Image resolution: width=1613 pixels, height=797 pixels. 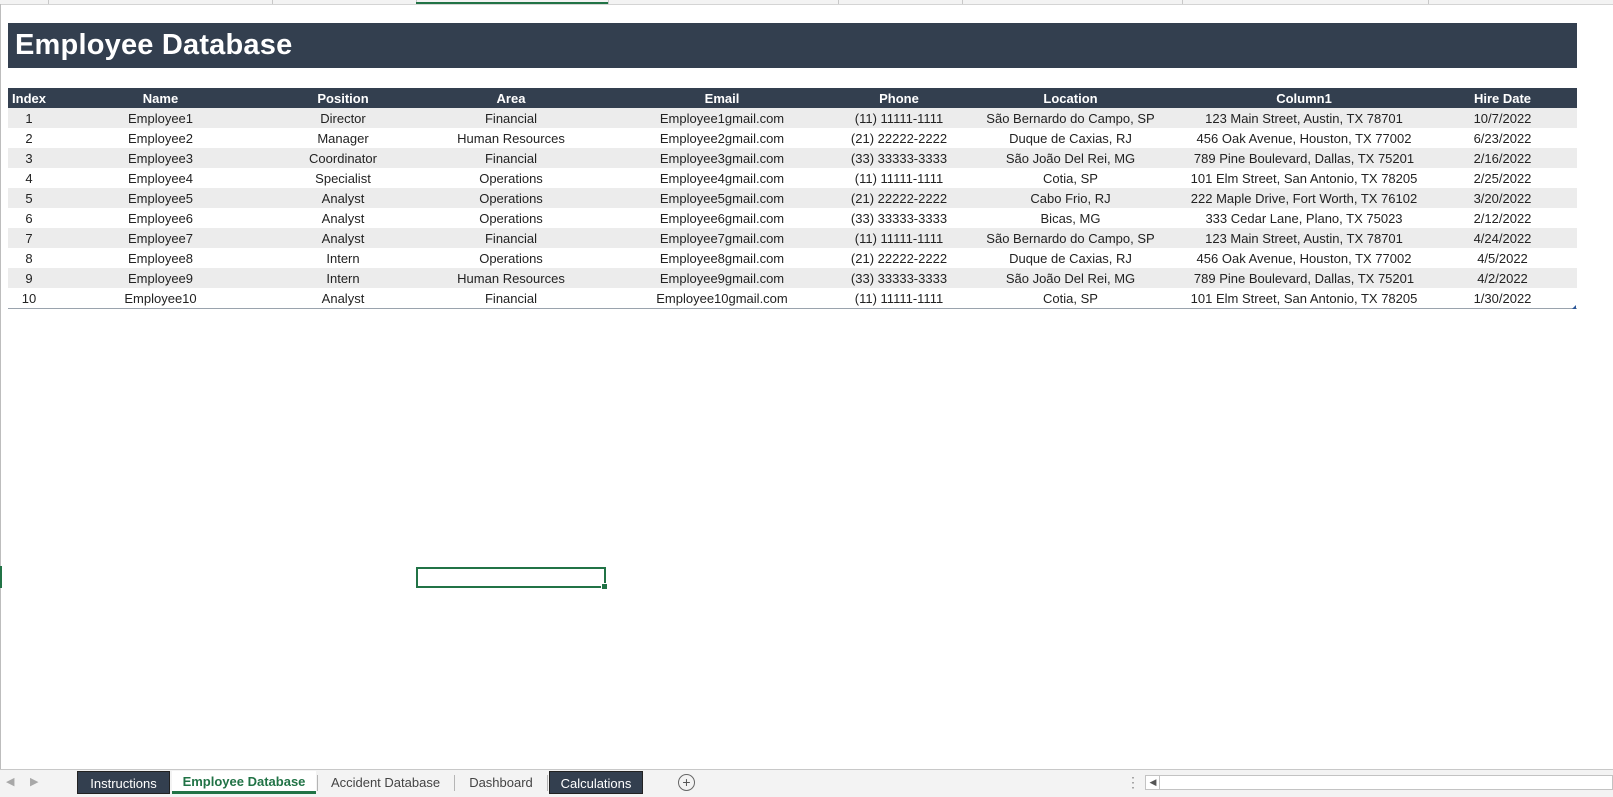 I want to click on table-cell: 2/25/2022, so click(x=1502, y=178).